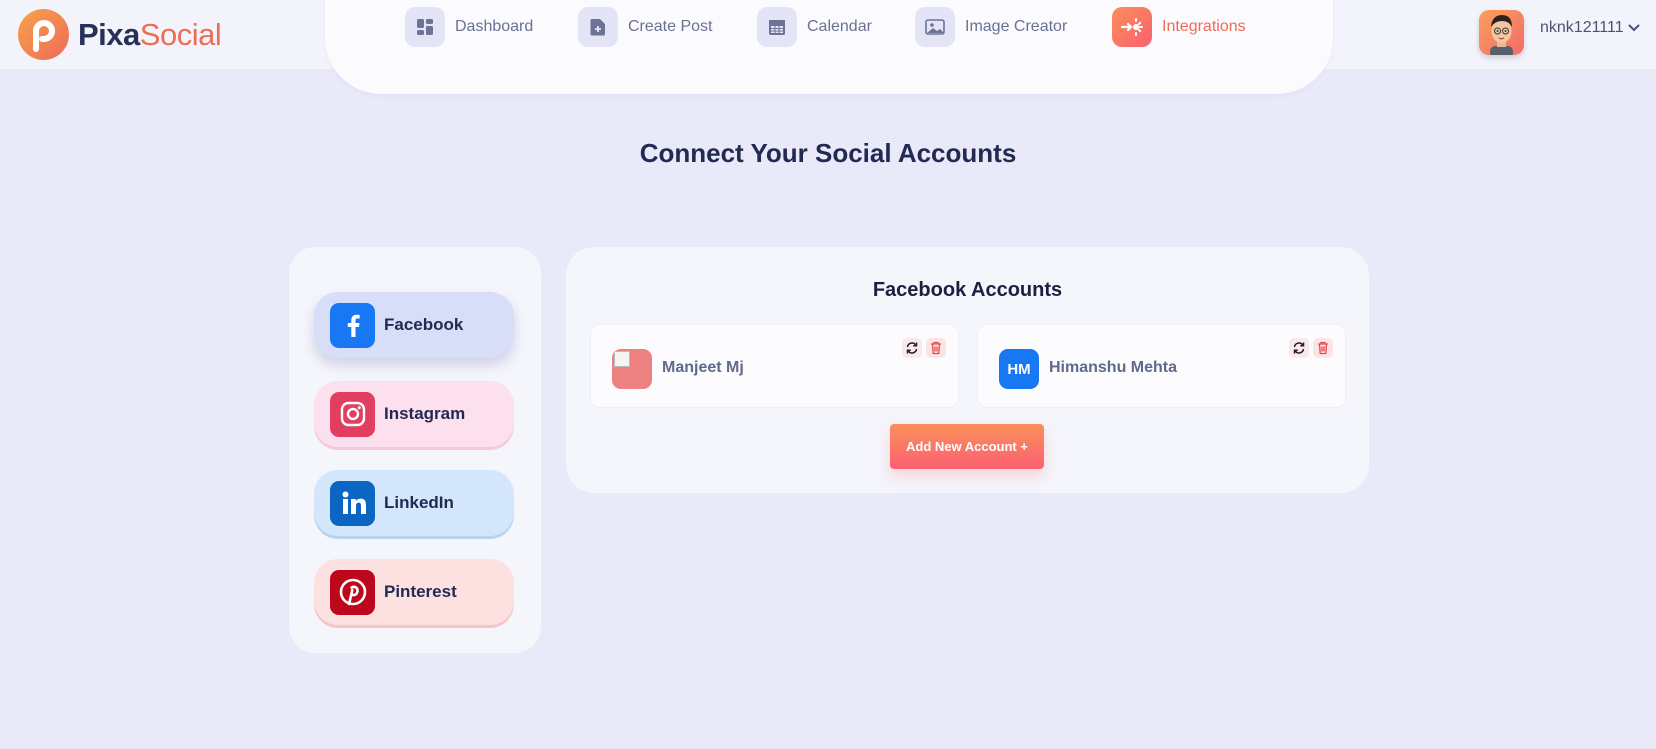 This screenshot has width=1656, height=749. Describe the element at coordinates (1016, 26) in the screenshot. I see `nav-label-image-creator: Image Creator` at that location.